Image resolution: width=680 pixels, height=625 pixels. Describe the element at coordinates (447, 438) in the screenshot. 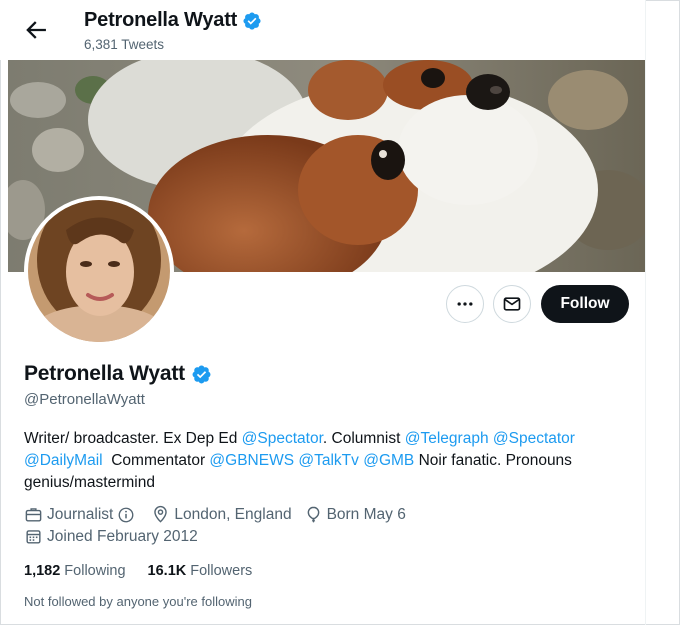

I see `mention-link: @Telegraph` at that location.